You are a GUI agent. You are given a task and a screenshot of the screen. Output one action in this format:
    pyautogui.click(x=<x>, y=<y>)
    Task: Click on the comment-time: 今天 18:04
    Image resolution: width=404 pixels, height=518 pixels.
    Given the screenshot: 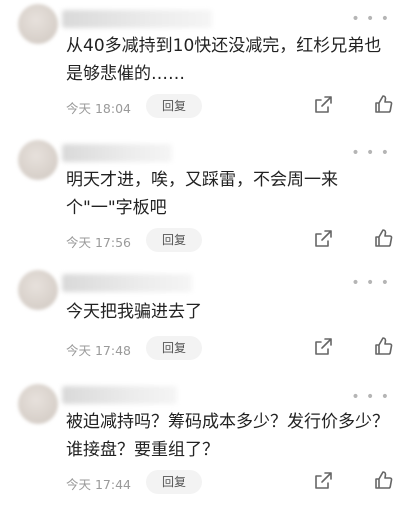 What is the action you would take?
    pyautogui.click(x=98, y=108)
    